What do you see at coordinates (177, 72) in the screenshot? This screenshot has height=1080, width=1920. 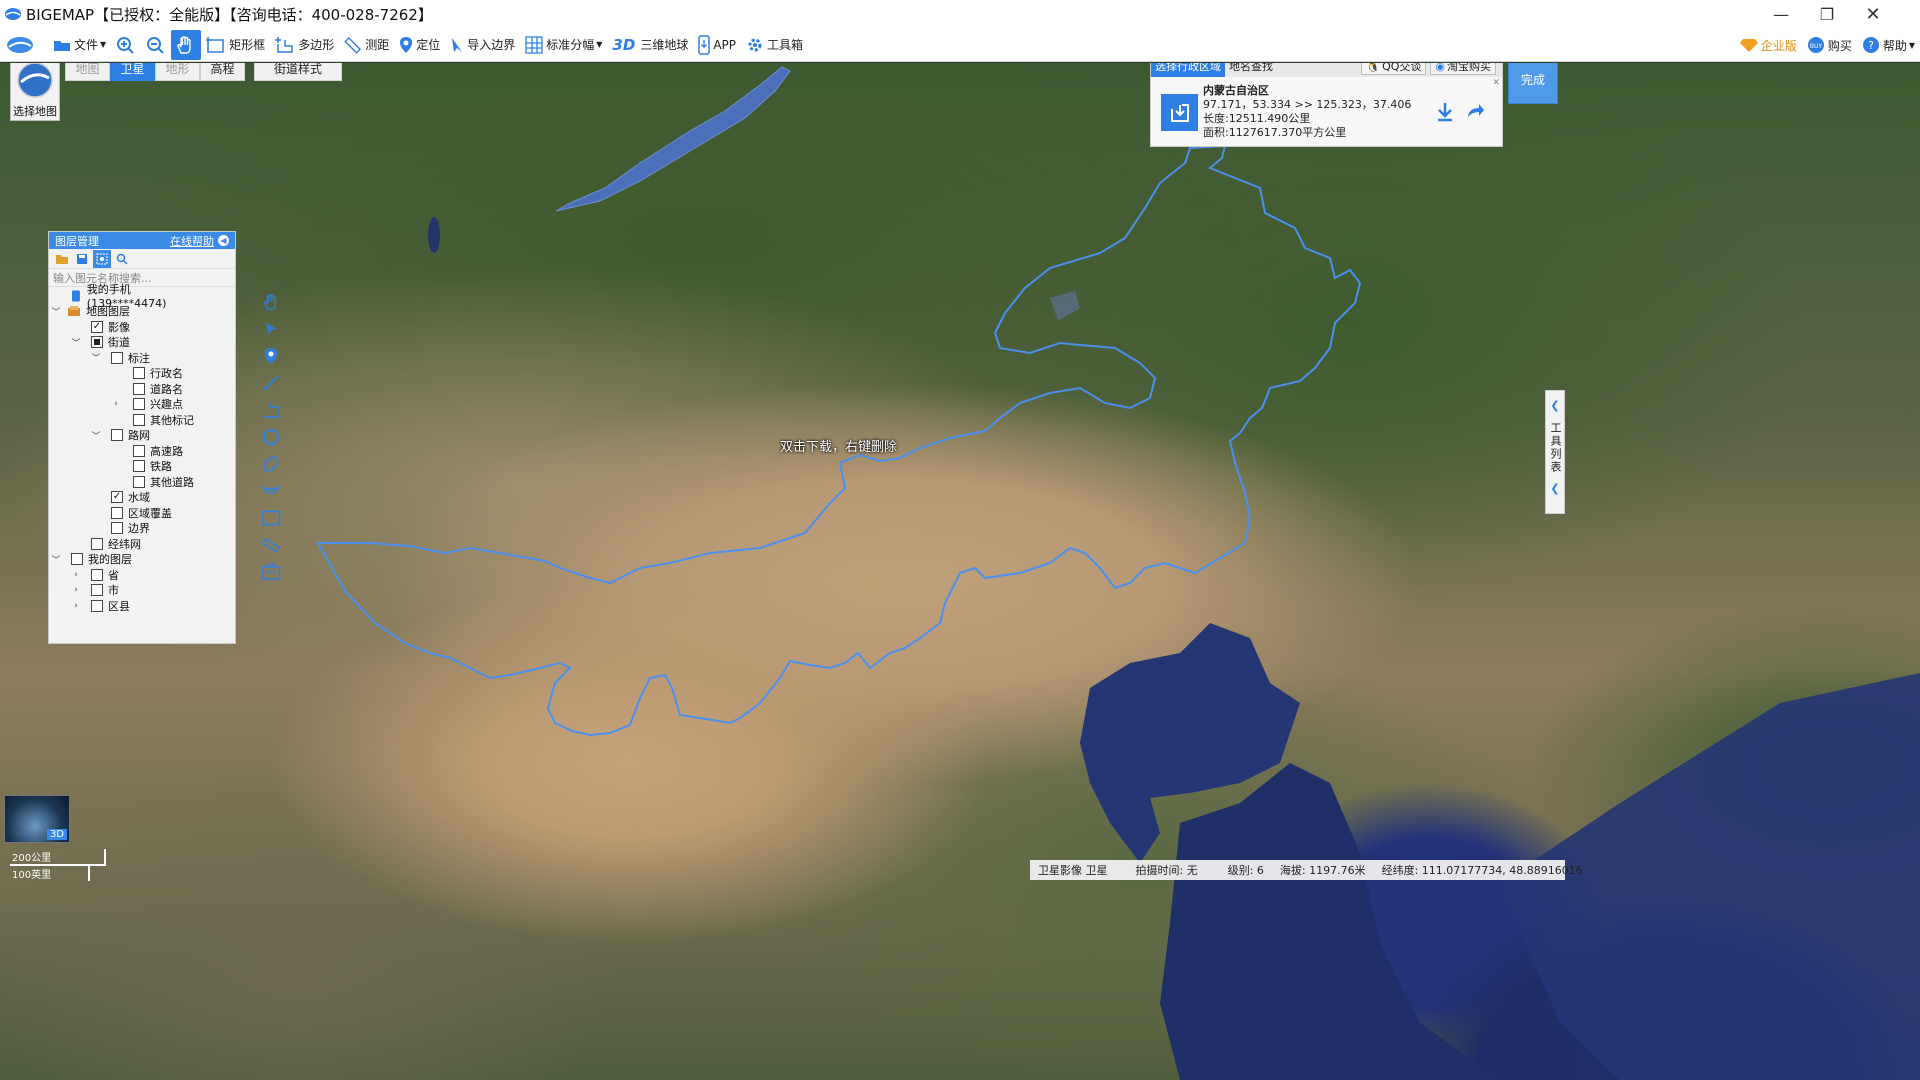 I see `tab-terrain: 地形` at bounding box center [177, 72].